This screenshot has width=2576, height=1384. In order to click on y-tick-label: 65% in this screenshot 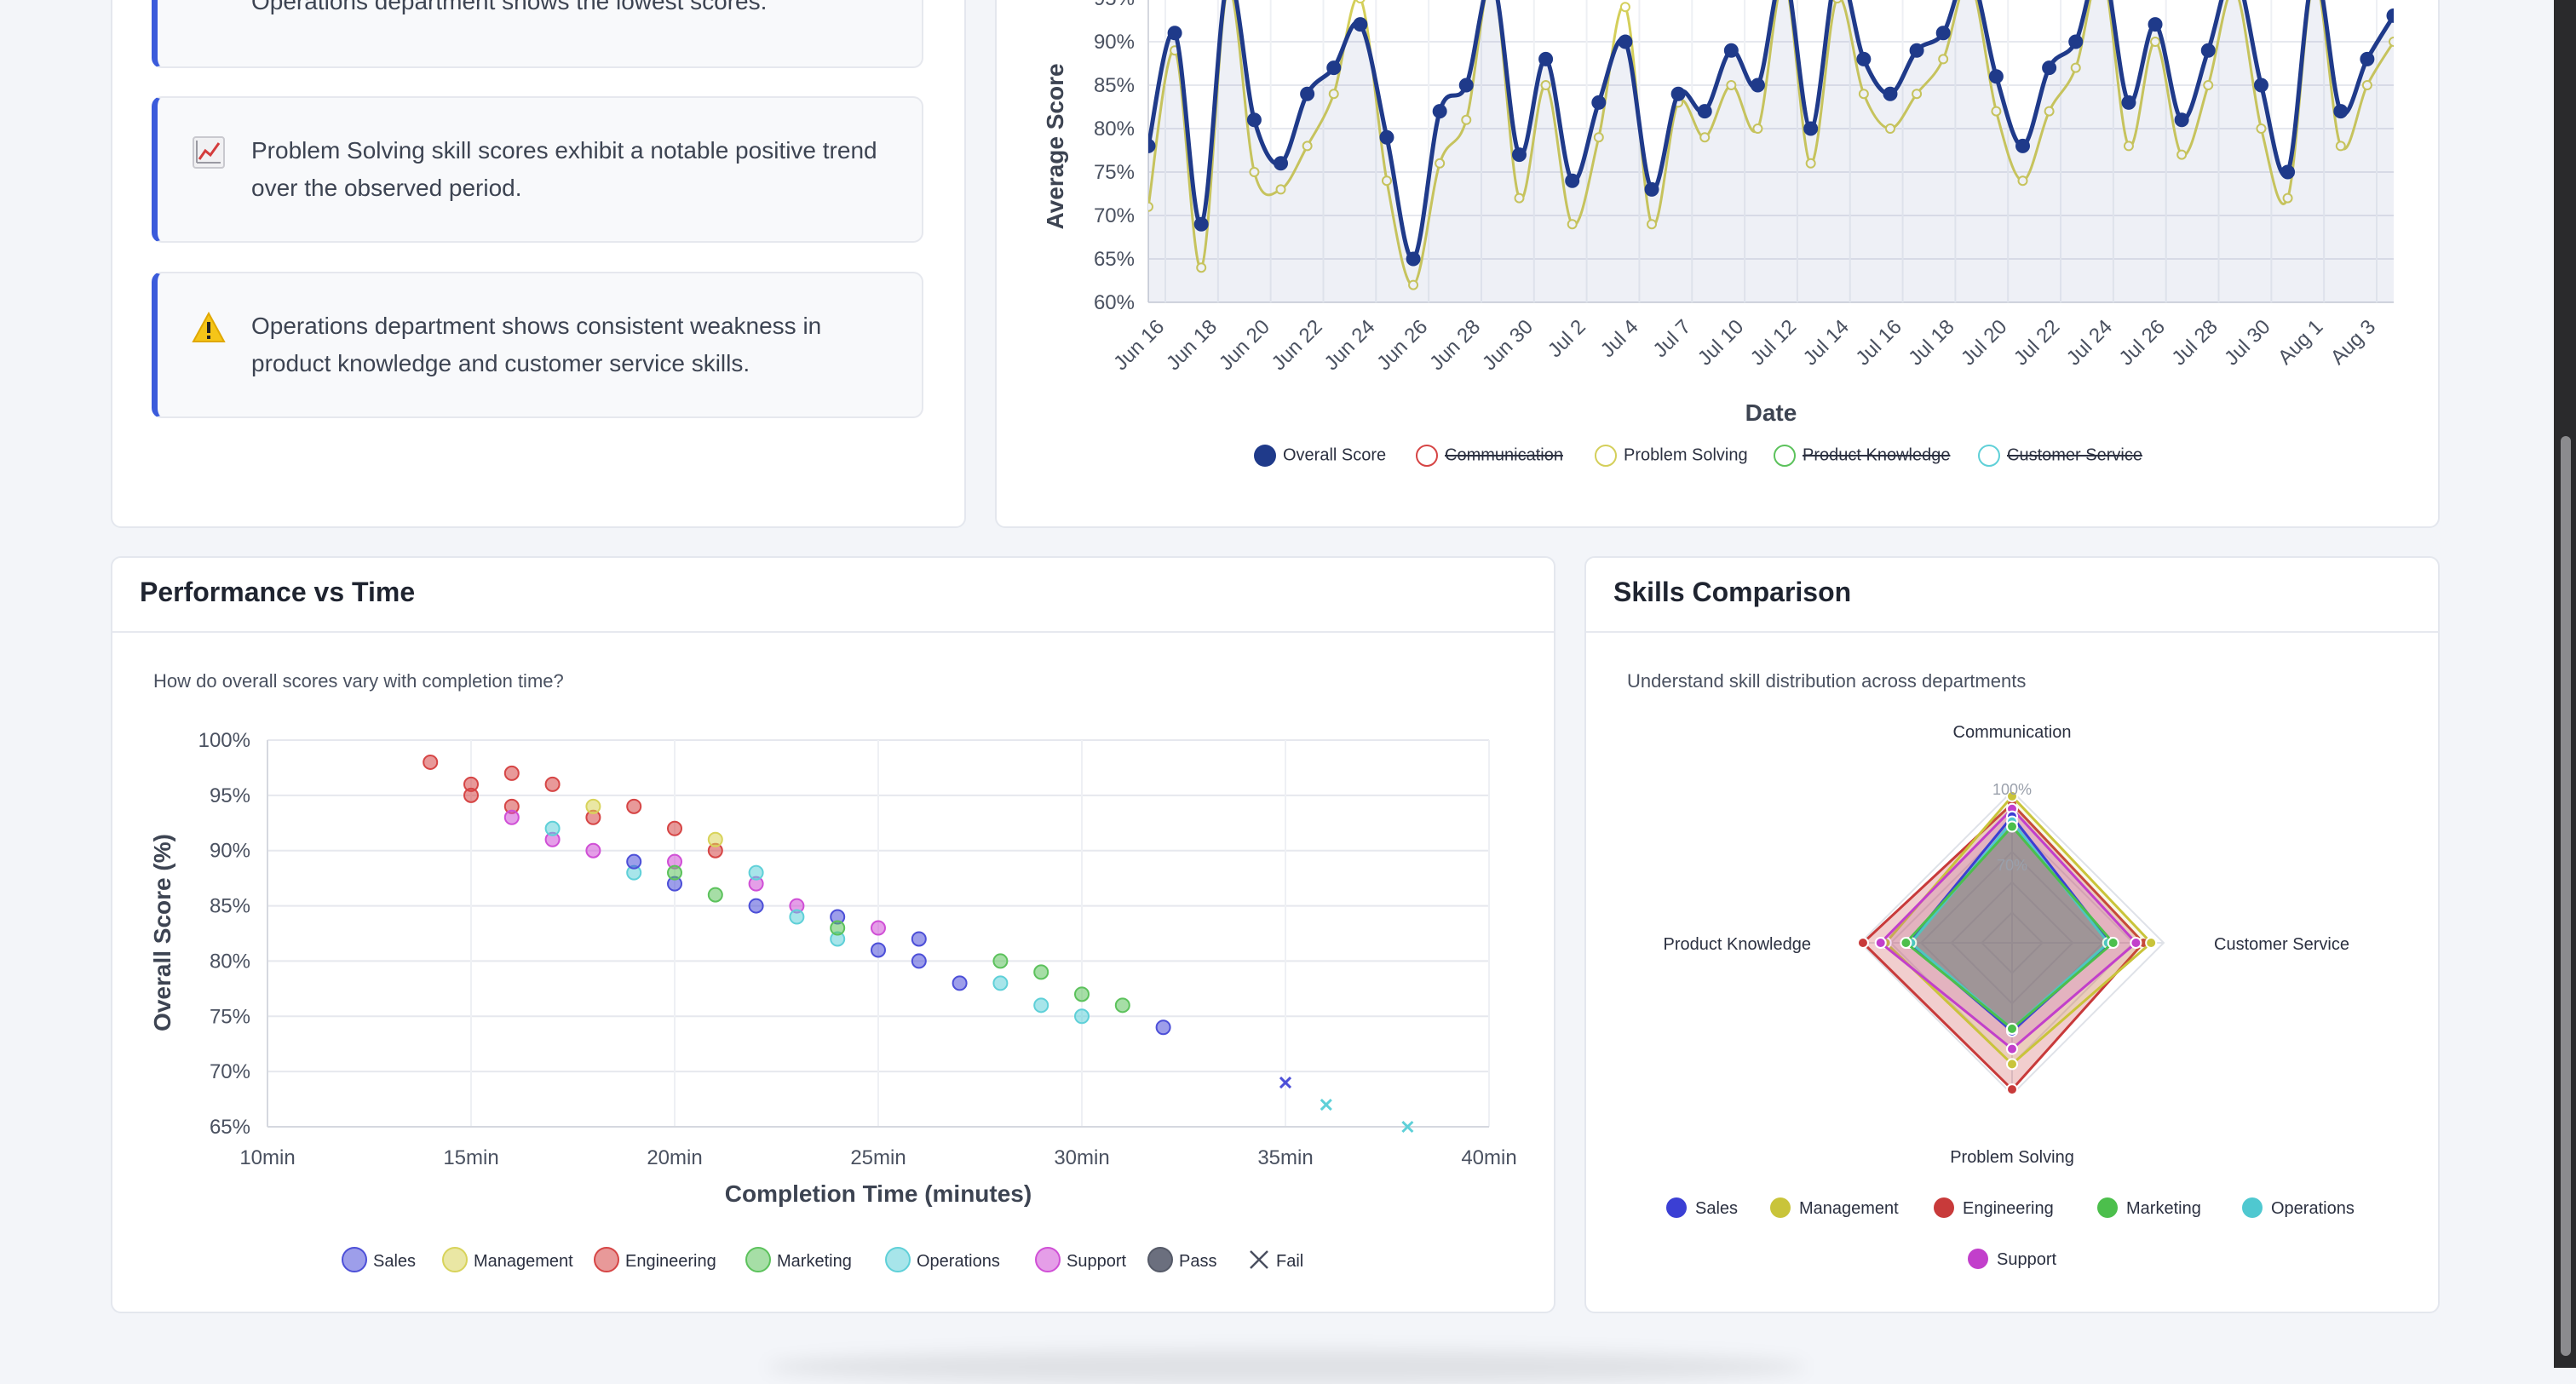, I will do `click(230, 1127)`.